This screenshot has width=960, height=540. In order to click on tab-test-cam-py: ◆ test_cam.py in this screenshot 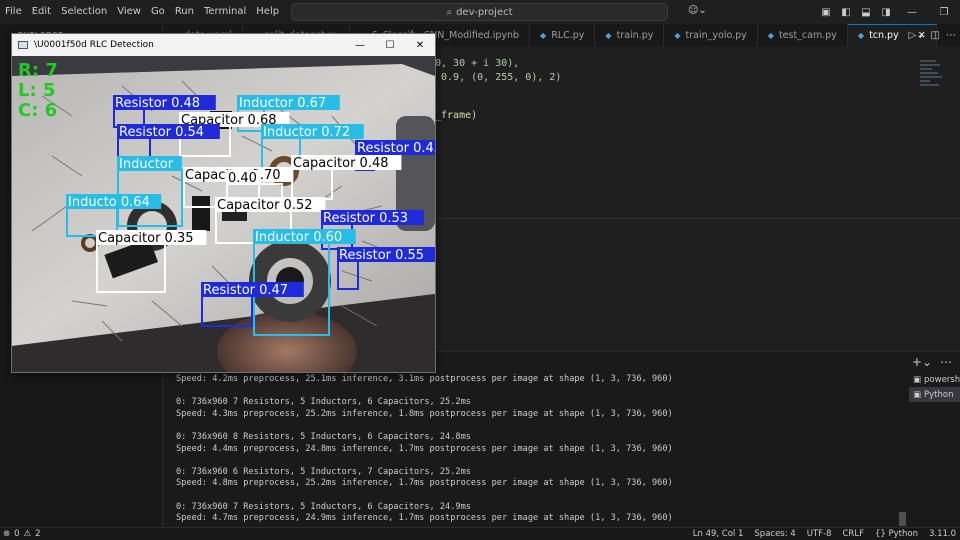, I will do `click(803, 35)`.